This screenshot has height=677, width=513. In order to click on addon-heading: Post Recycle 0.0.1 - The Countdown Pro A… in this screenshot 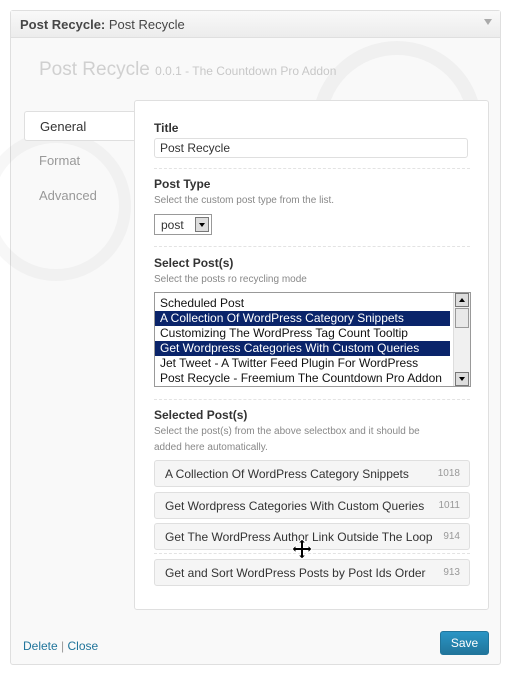, I will do `click(187, 70)`.